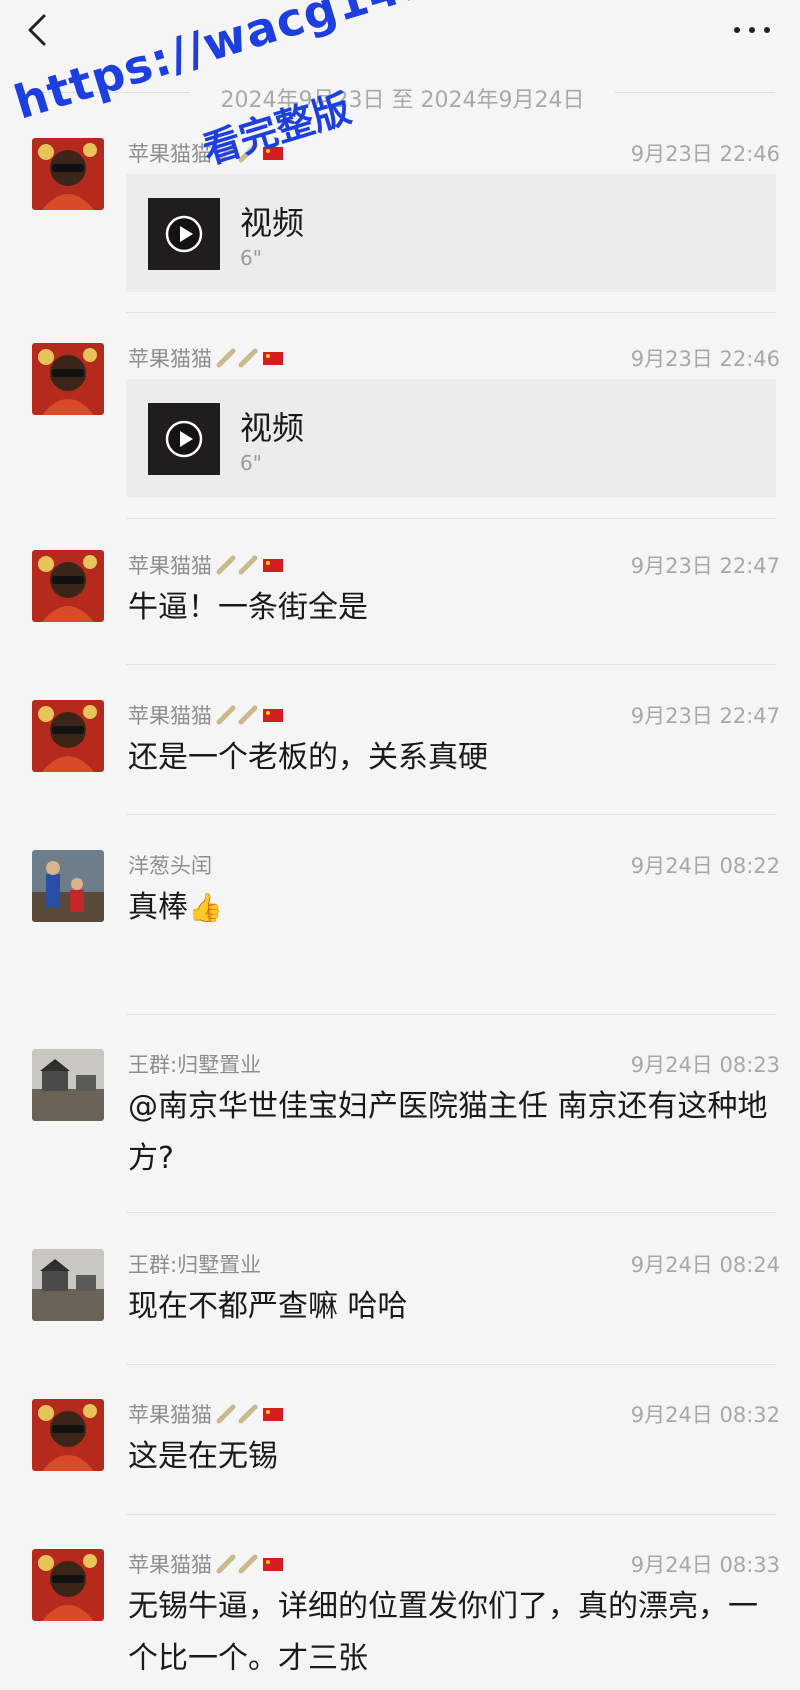 This screenshot has height=1690, width=800. I want to click on date-range-divider: 2024年9月23日 至 2024年9月24日, so click(402, 95).